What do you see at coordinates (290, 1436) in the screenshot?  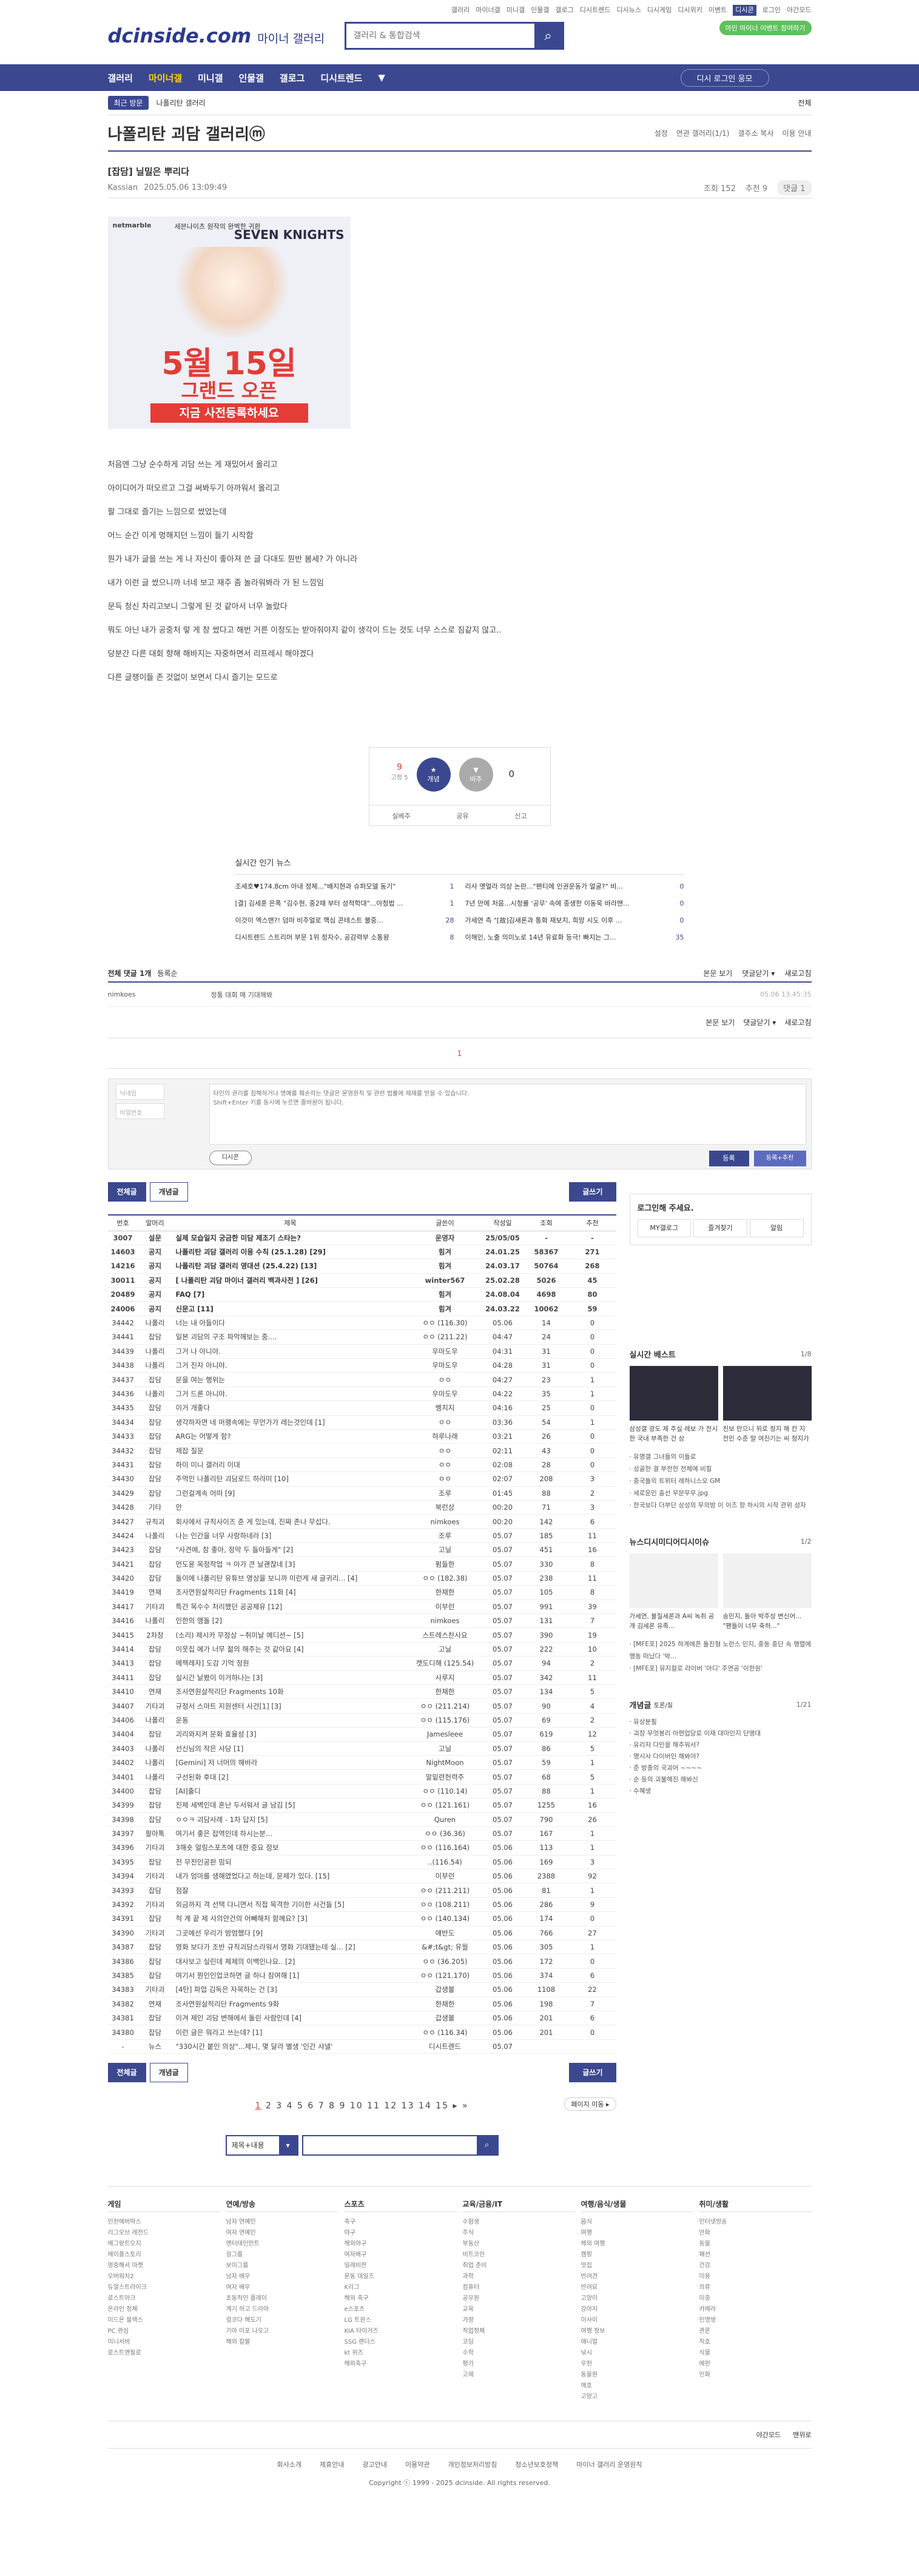 I see `table-cell: ARG는 어떻게 함?` at bounding box center [290, 1436].